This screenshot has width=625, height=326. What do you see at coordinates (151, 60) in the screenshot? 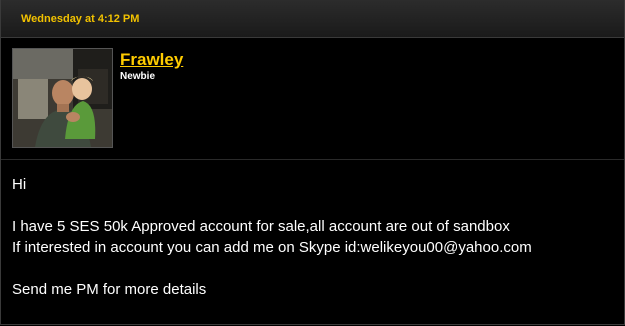
I see `username-link: Frawley` at bounding box center [151, 60].